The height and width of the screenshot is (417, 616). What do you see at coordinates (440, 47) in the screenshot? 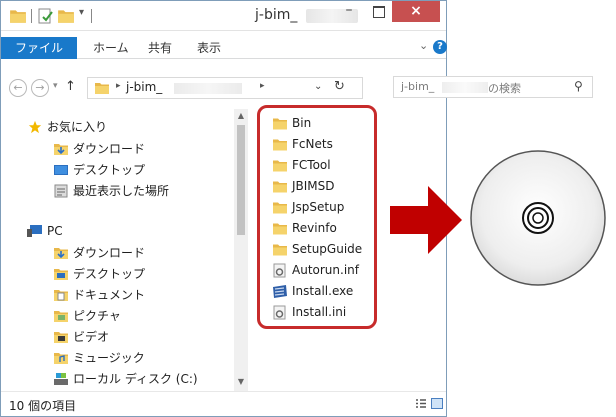
I see `help-icon: ?` at bounding box center [440, 47].